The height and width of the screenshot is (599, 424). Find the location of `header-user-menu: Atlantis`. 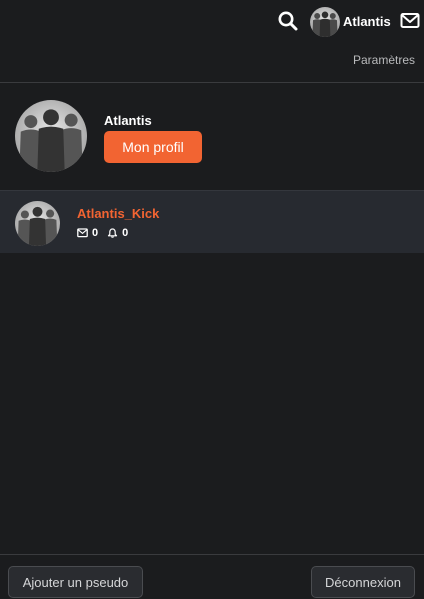

header-user-menu: Atlantis is located at coordinates (350, 21).